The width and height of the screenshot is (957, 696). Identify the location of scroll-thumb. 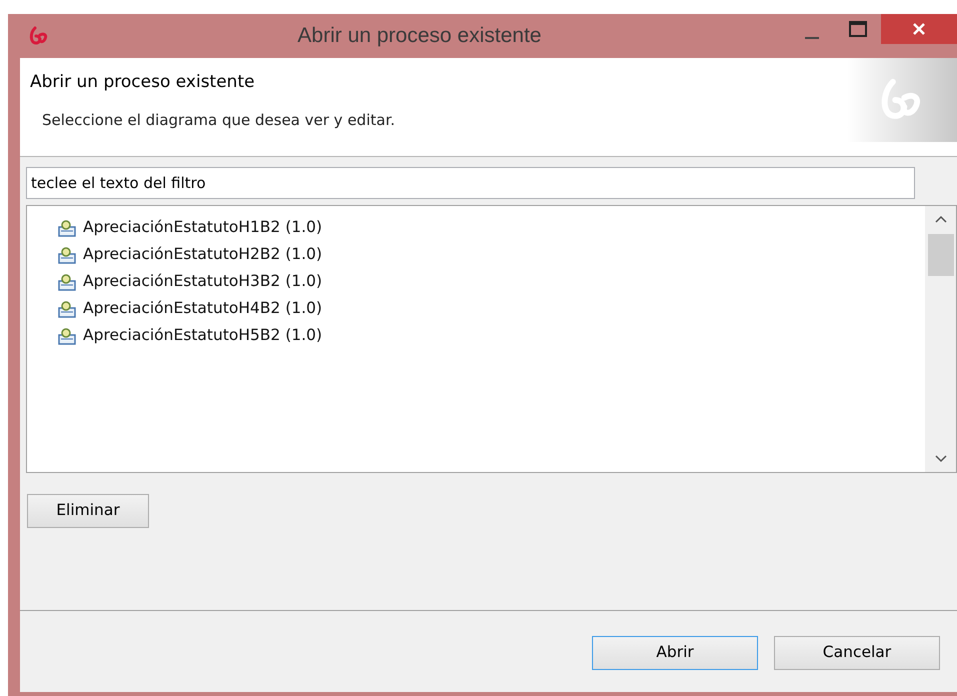
(941, 255).